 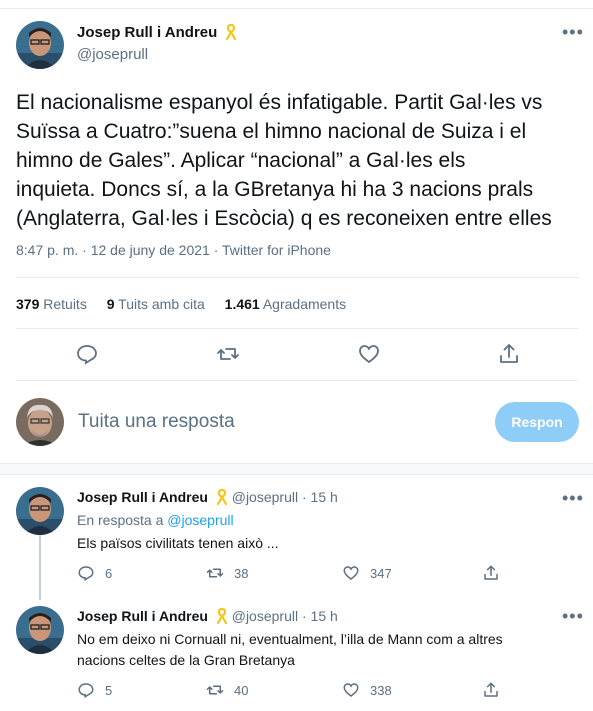 What do you see at coordinates (156, 422) in the screenshot?
I see `reply-input: Tuita una resposta` at bounding box center [156, 422].